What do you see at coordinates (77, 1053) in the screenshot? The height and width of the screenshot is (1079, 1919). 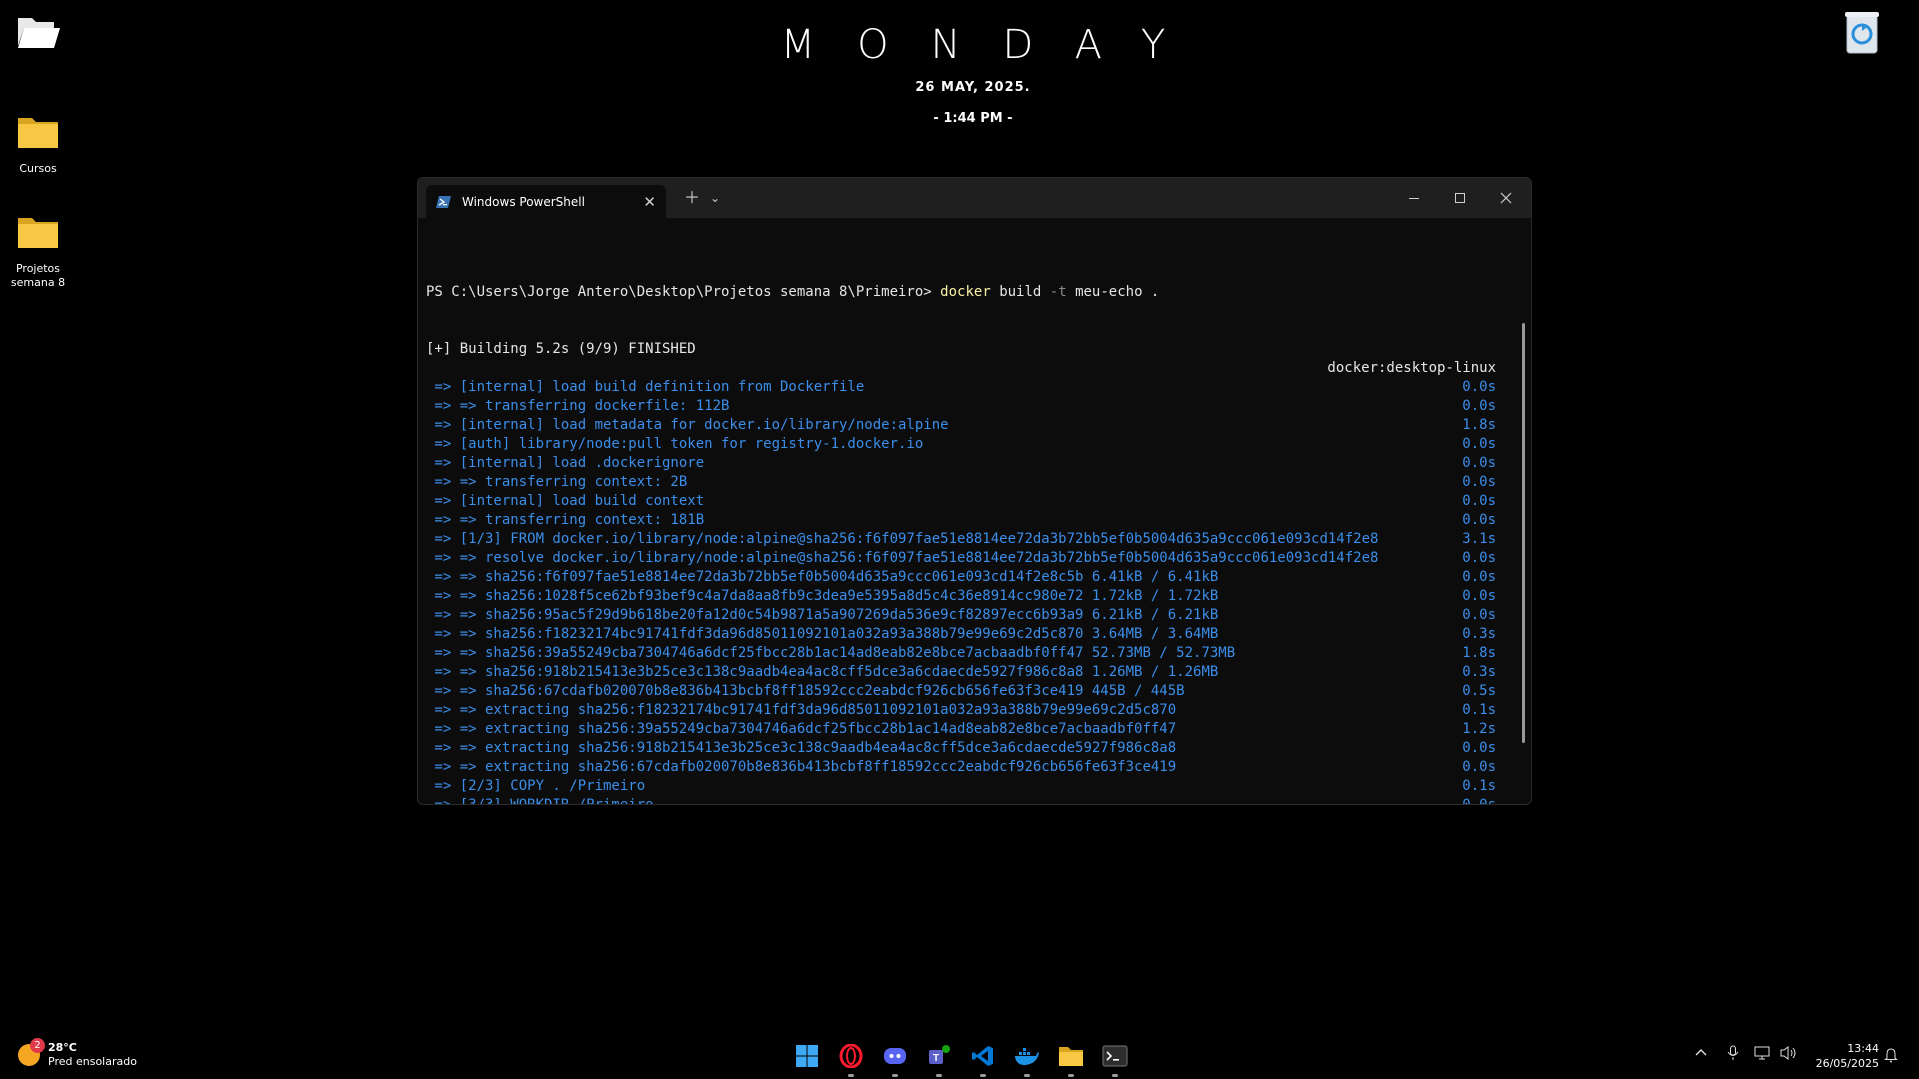 I see `weather-widget: 2 28°C Pred ensolarado` at bounding box center [77, 1053].